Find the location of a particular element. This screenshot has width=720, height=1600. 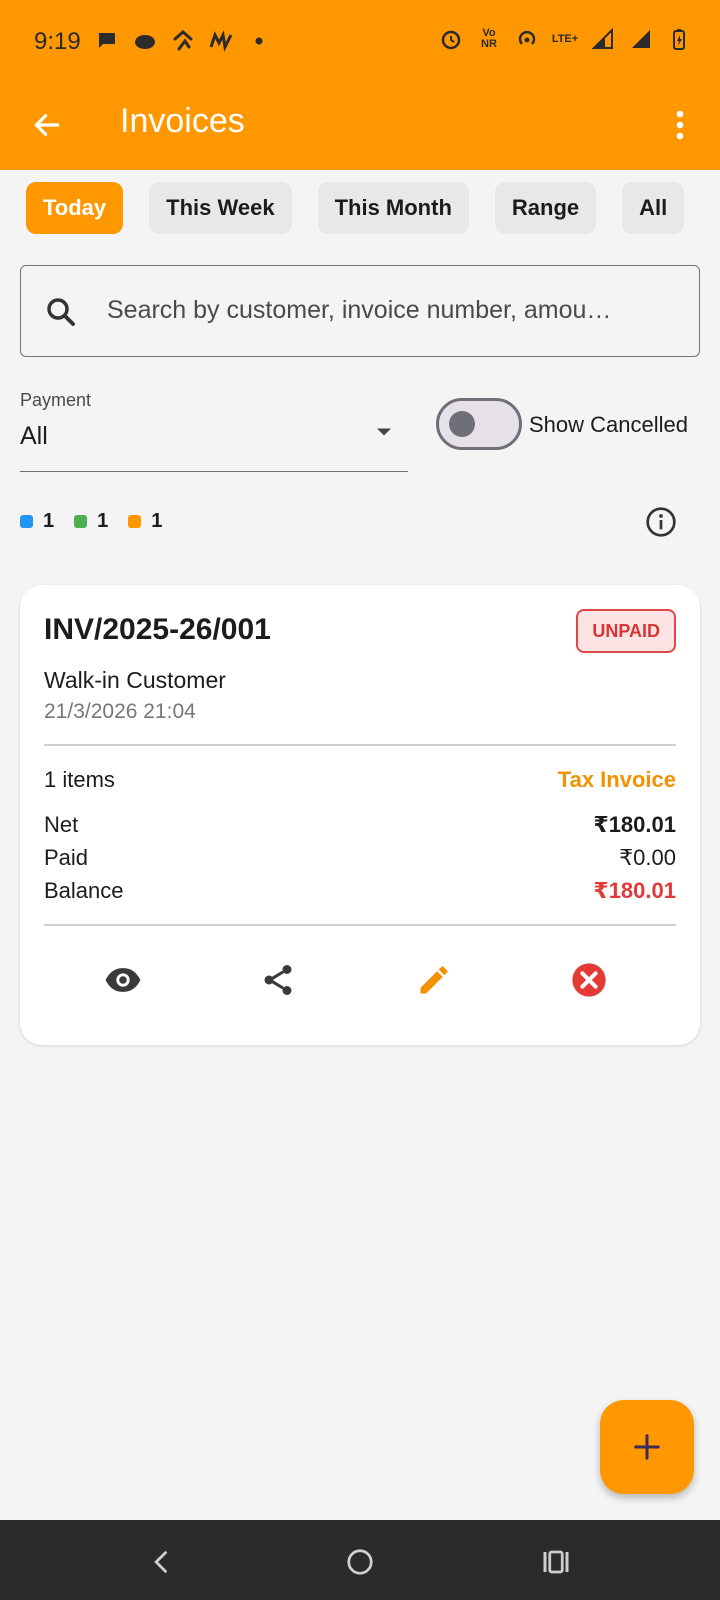

pencil-icon is located at coordinates (434, 980).